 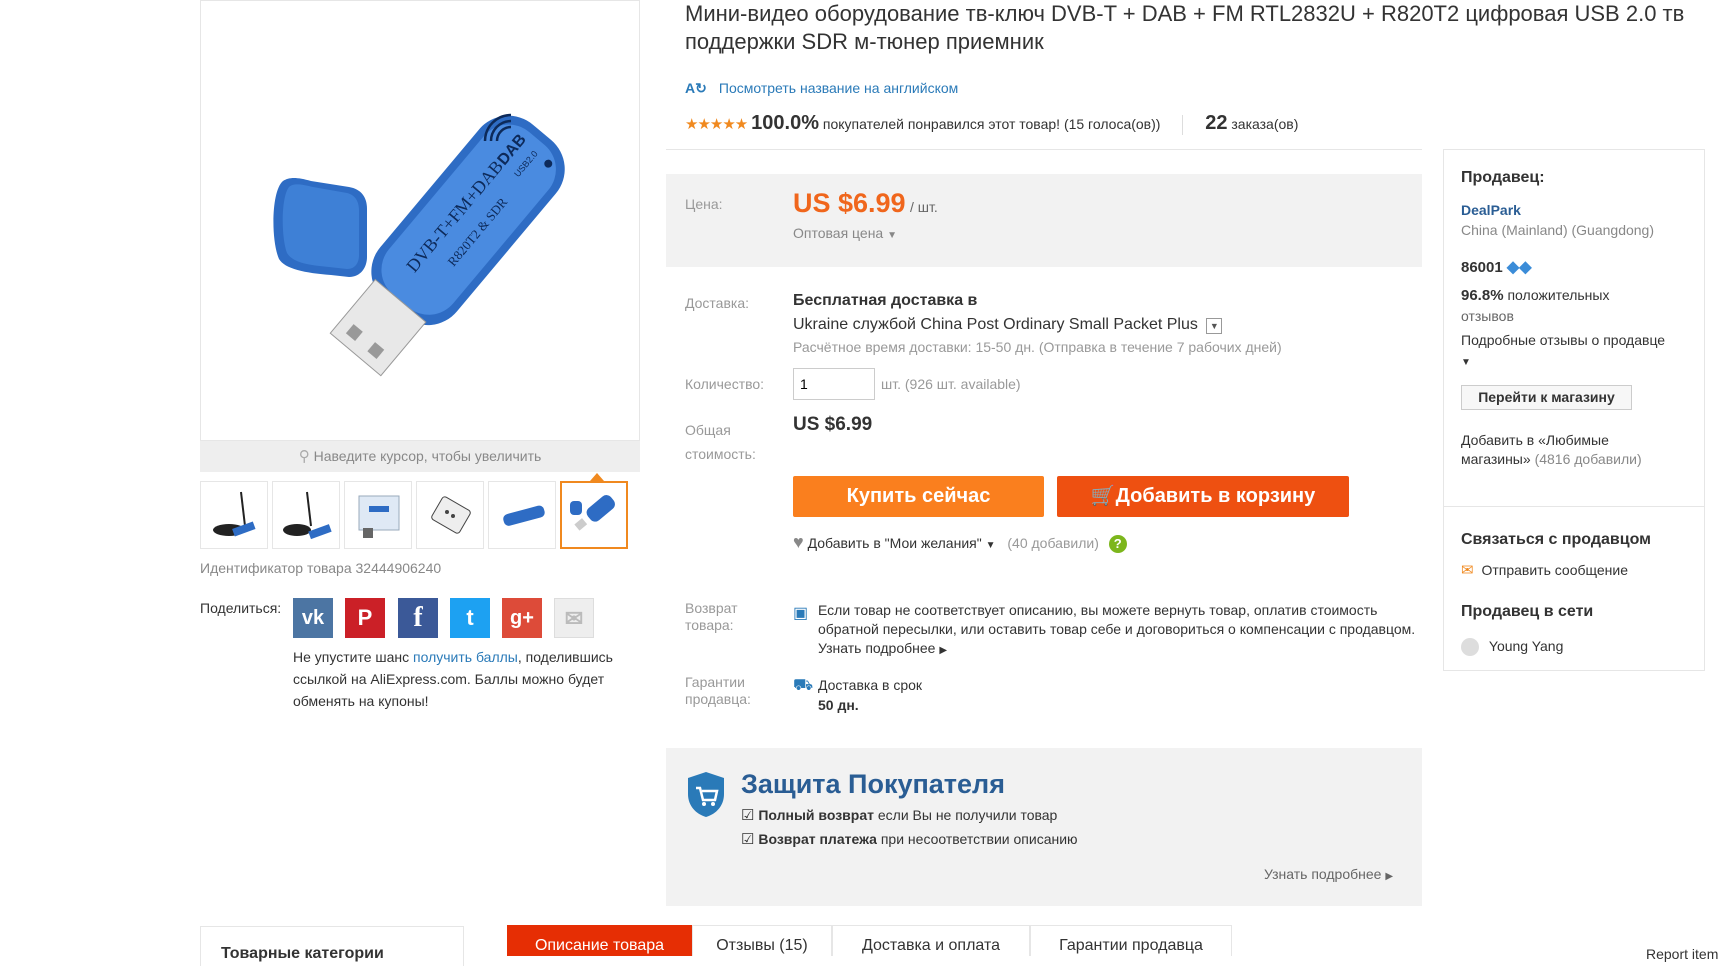 I want to click on protection-item1-rest: если Вы не получили товар, so click(x=967, y=815).